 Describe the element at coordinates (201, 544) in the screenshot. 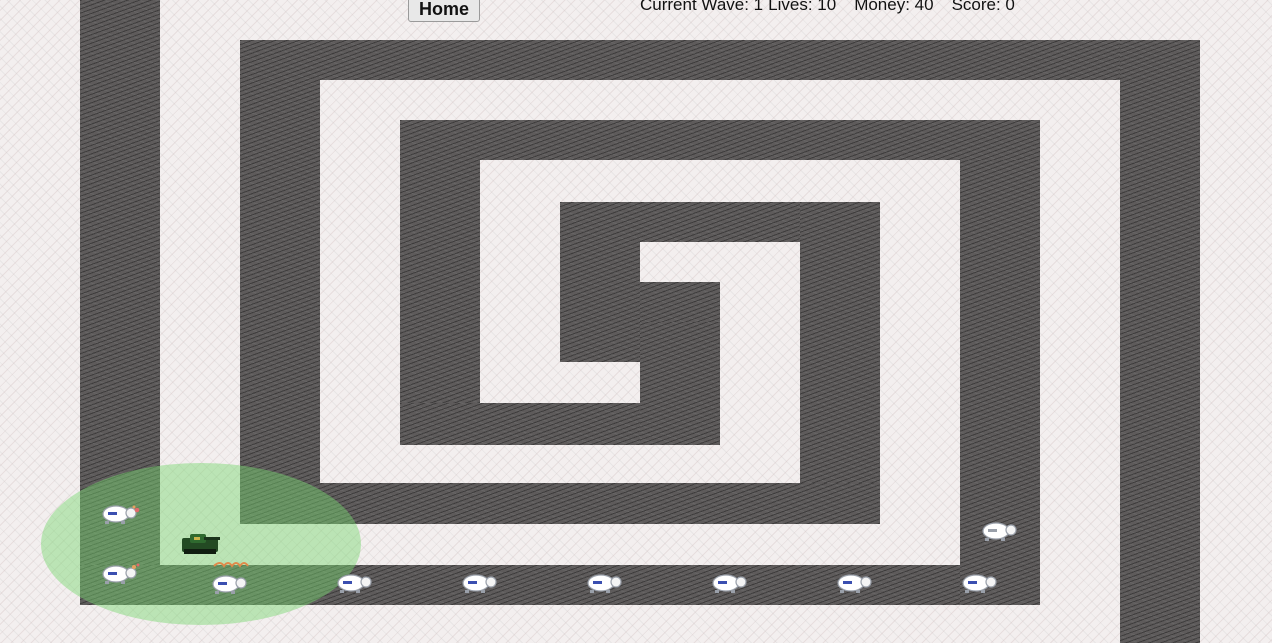

I see `tank-tower-icon` at that location.